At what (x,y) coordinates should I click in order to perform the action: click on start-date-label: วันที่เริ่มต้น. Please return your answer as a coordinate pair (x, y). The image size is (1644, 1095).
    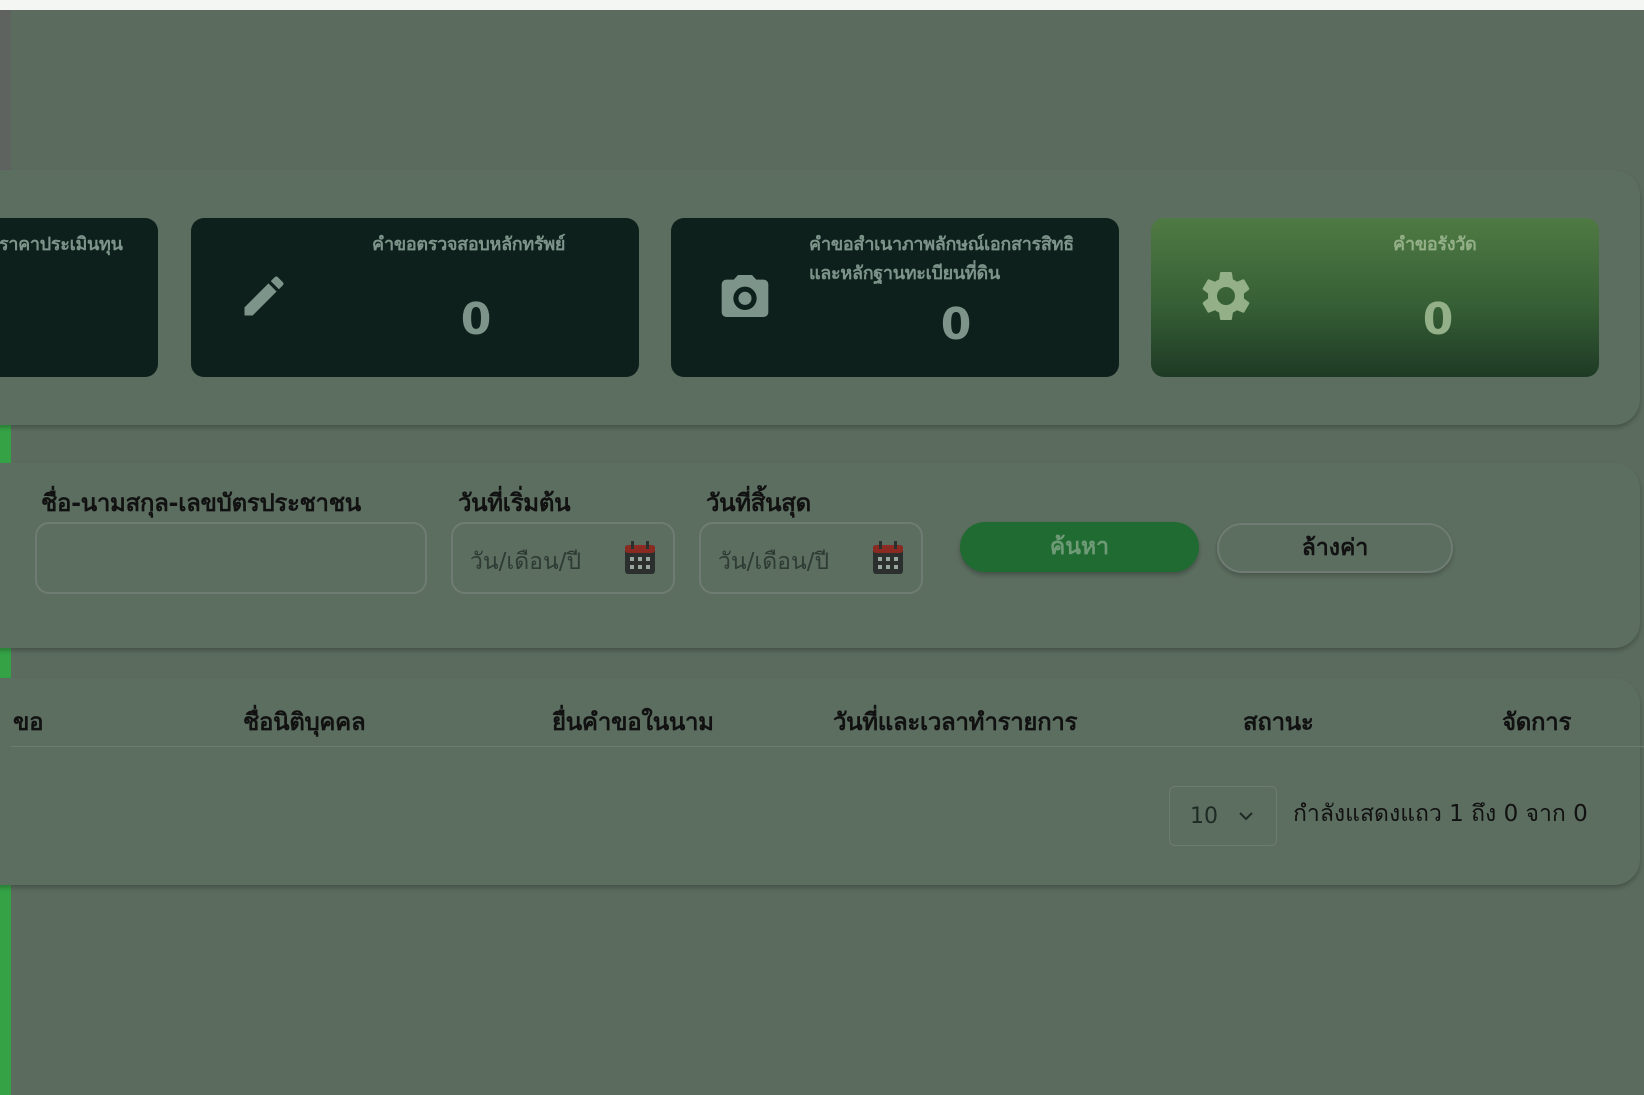
    Looking at the image, I should click on (514, 503).